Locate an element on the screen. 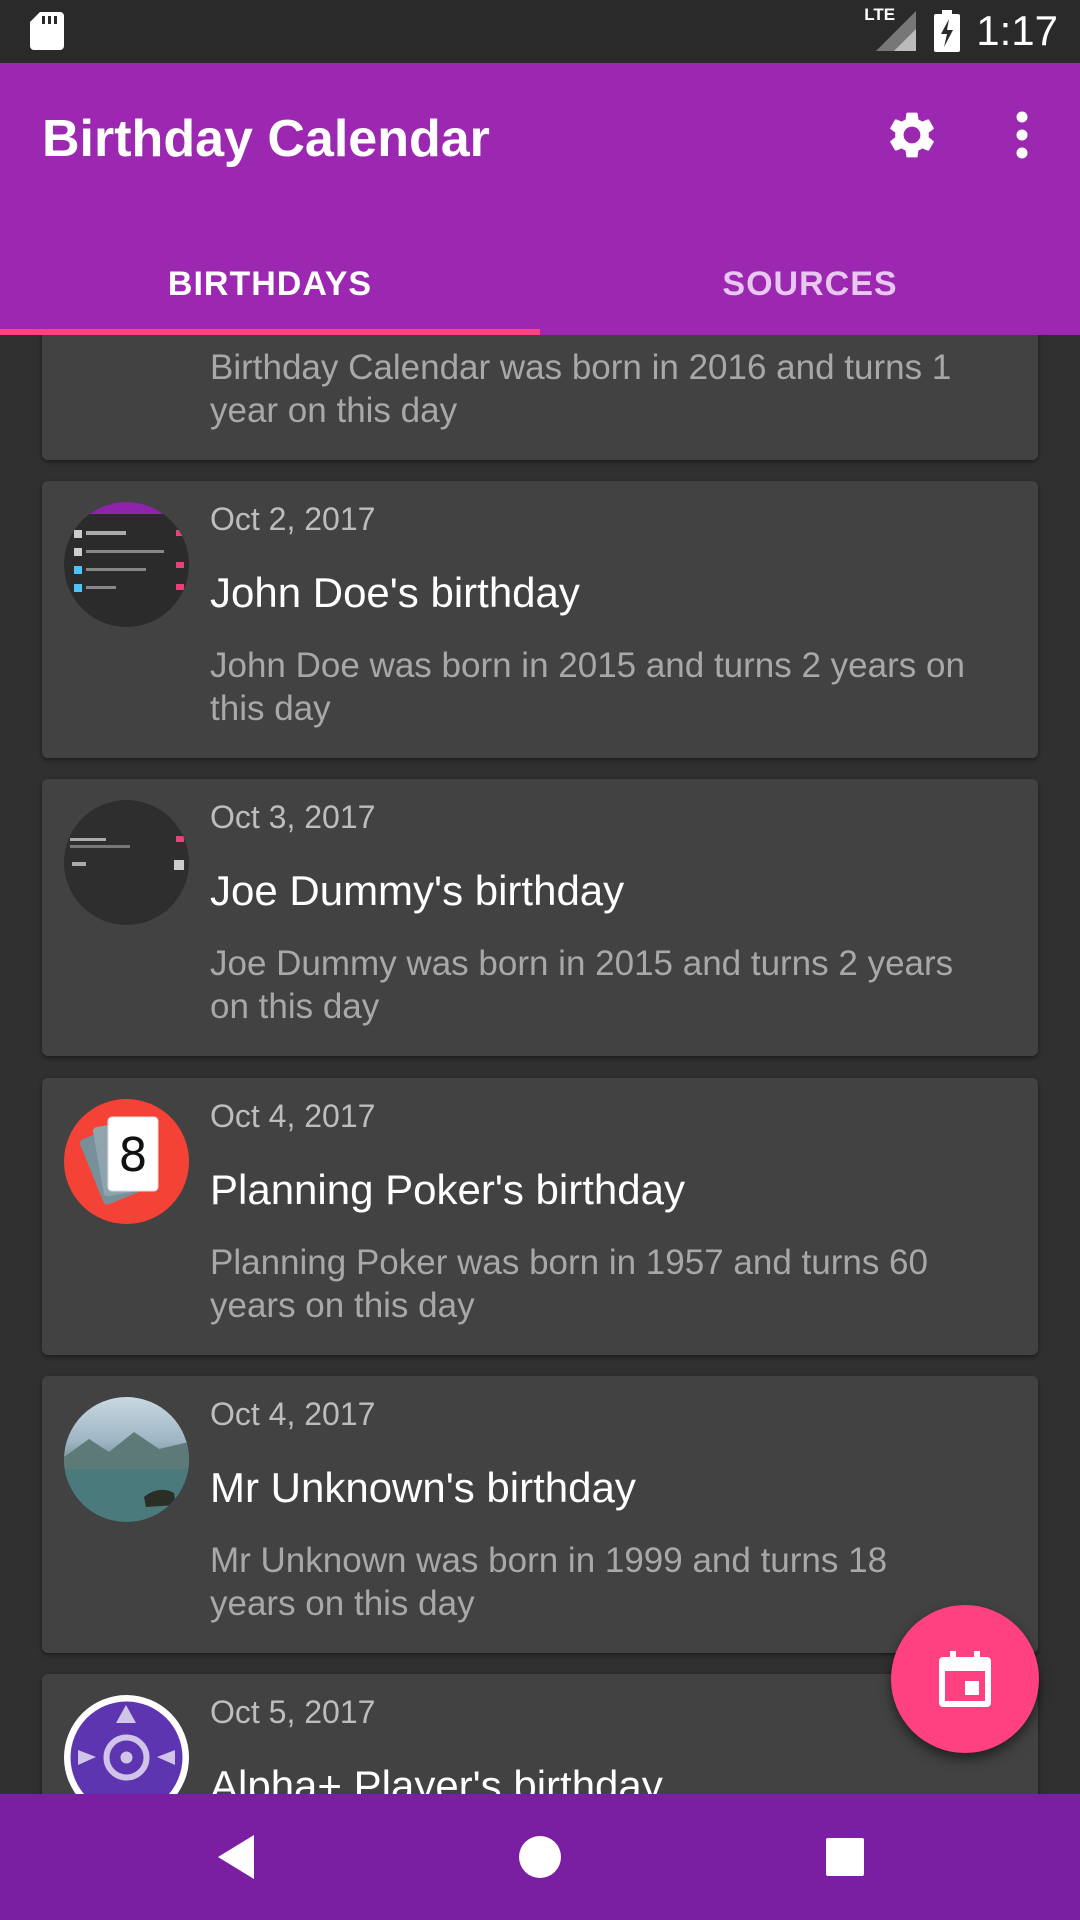  birthday-title: Planning Poker's birthday is located at coordinates (447, 1189).